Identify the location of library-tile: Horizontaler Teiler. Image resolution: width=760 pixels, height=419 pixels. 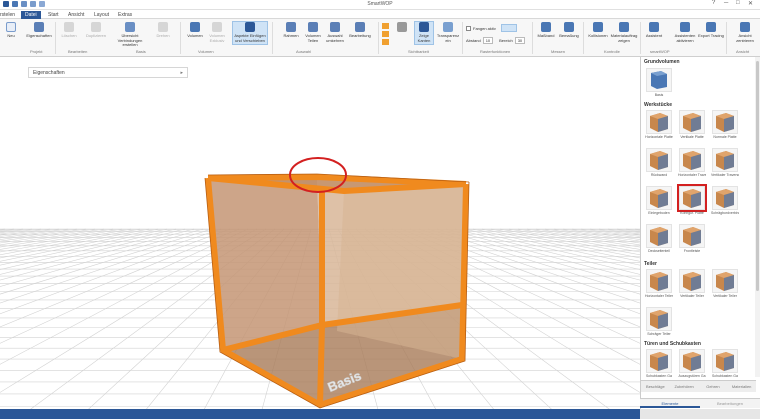
(659, 284).